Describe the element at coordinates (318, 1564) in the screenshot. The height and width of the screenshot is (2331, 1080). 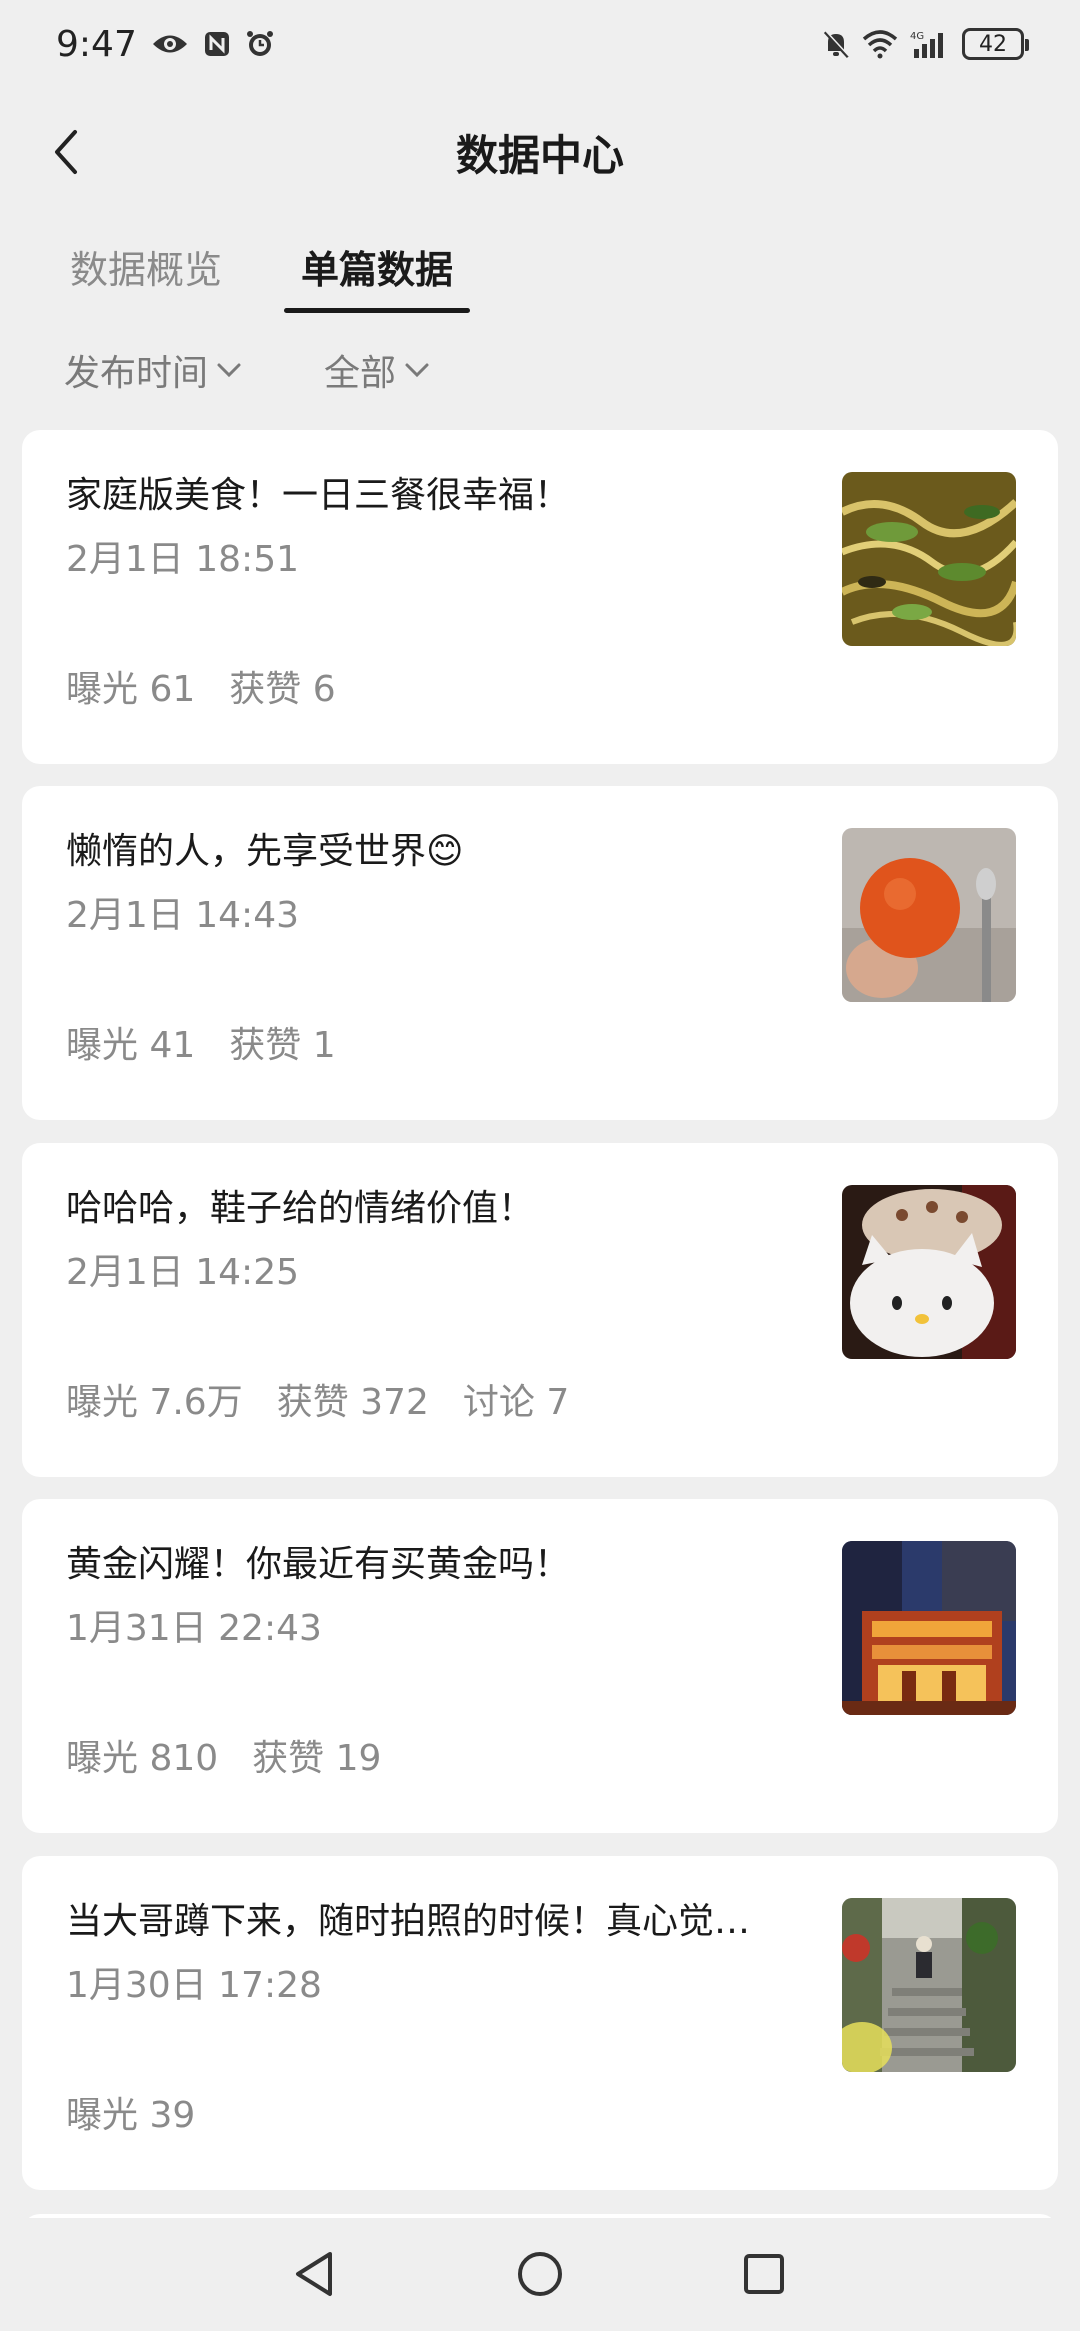
I see `post-title: 黄金闪耀！你最近有买黄金吗！` at that location.